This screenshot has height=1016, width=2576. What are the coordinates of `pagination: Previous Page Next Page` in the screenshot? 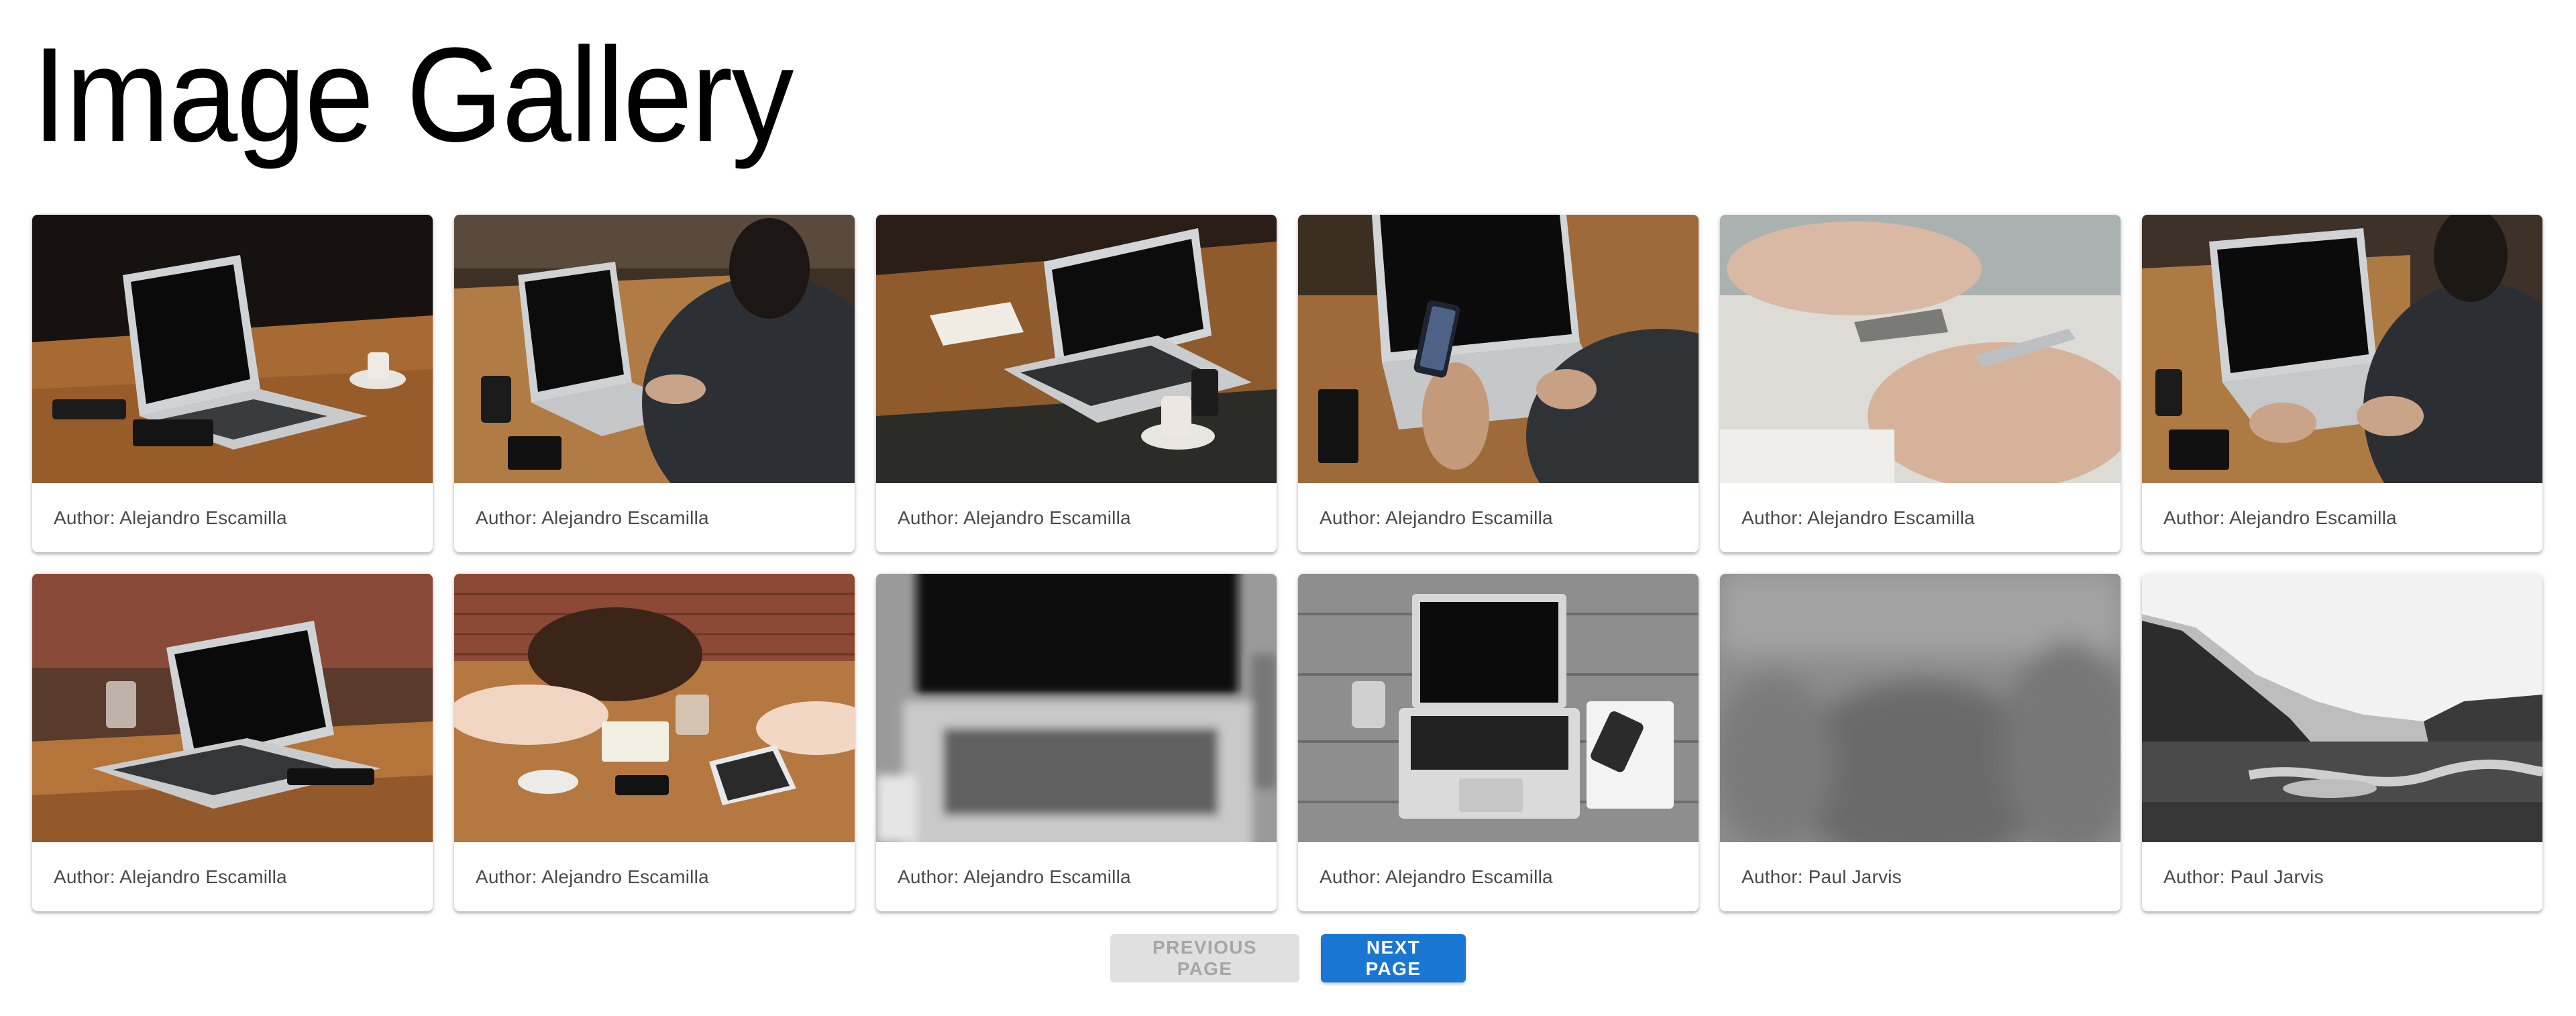 It's located at (1288, 958).